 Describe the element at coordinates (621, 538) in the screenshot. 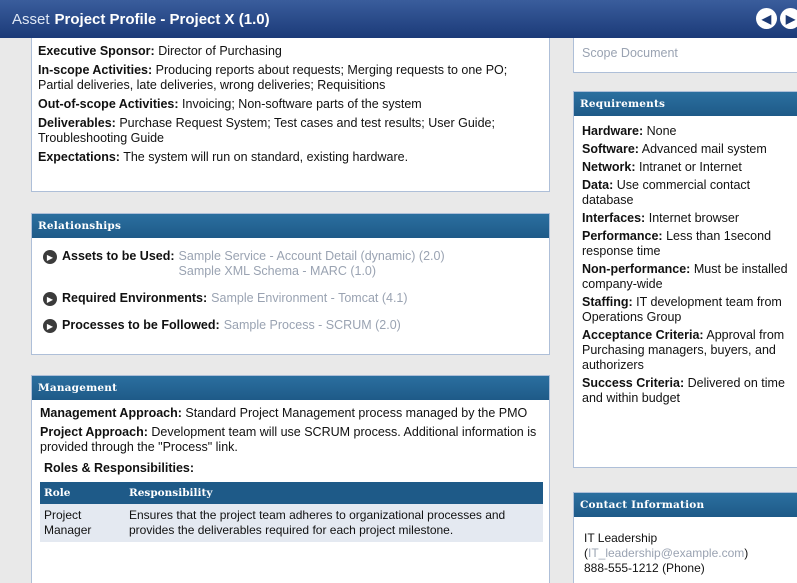

I see `contact-name: IT Leadership` at that location.